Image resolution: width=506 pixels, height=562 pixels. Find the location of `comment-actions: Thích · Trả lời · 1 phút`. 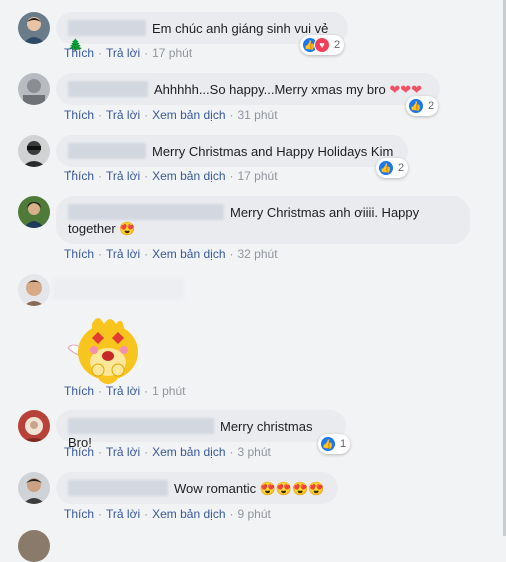

comment-actions: Thích · Trả lời · 1 phút is located at coordinates (125, 391).